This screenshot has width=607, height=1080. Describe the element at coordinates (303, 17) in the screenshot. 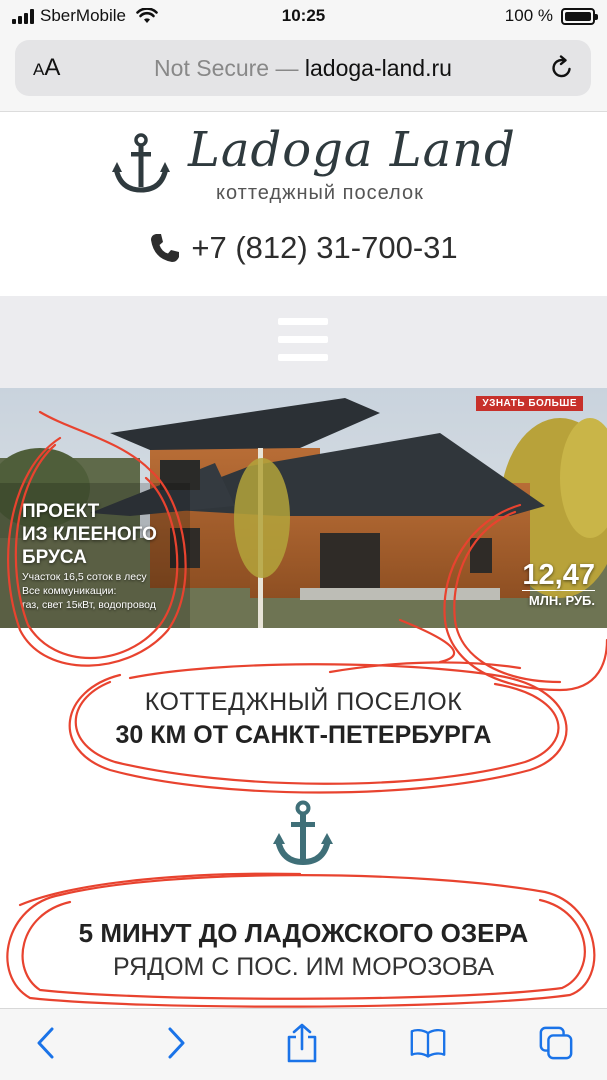

I see `status-bar: SberMobile 10:25 100 %` at that location.